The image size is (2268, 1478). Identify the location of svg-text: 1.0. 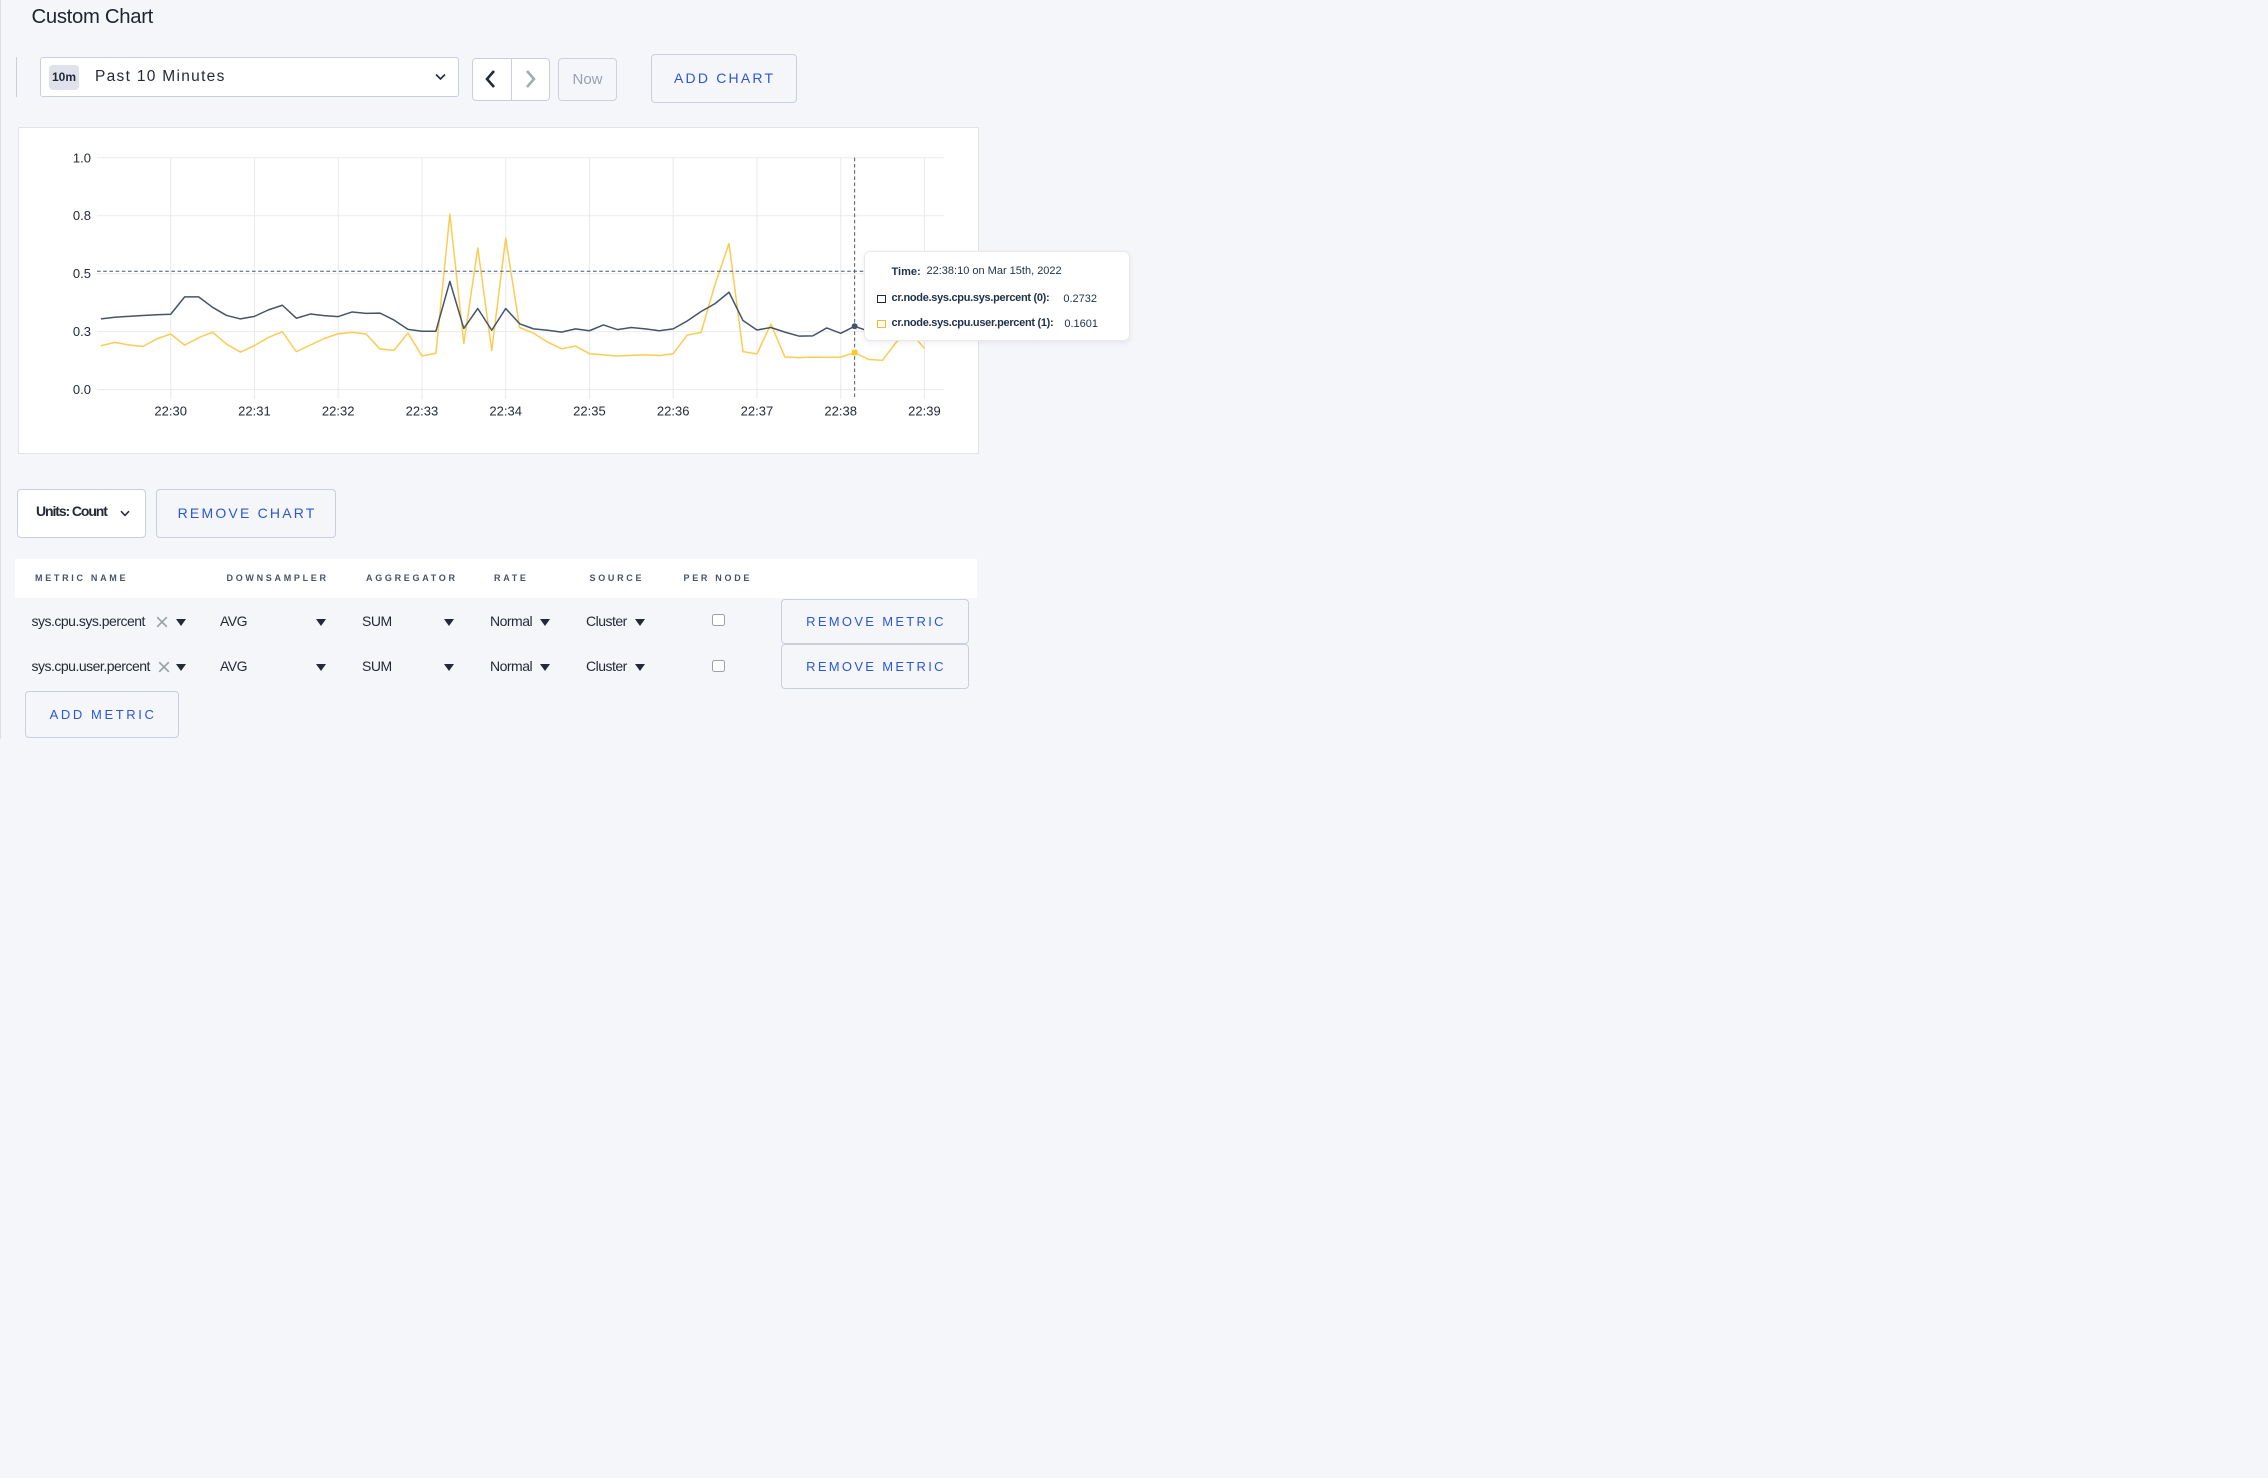
(82, 157).